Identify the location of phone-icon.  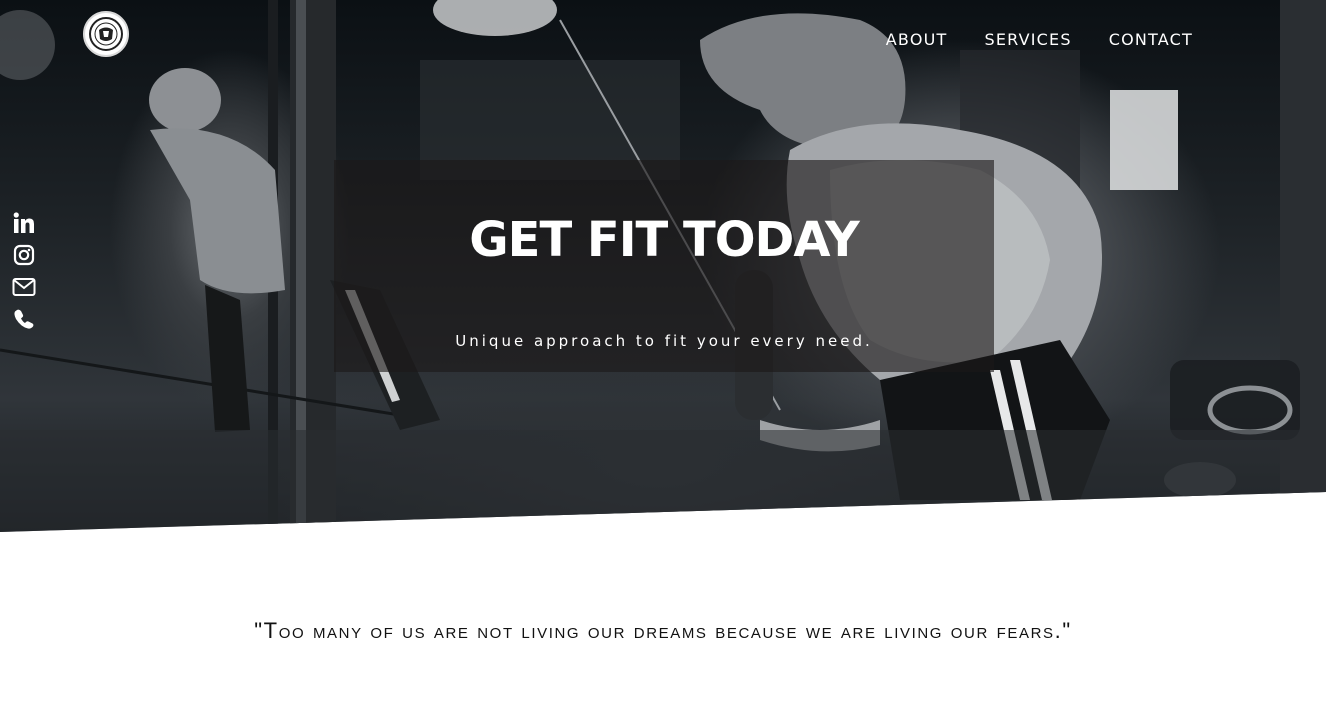
(24, 318).